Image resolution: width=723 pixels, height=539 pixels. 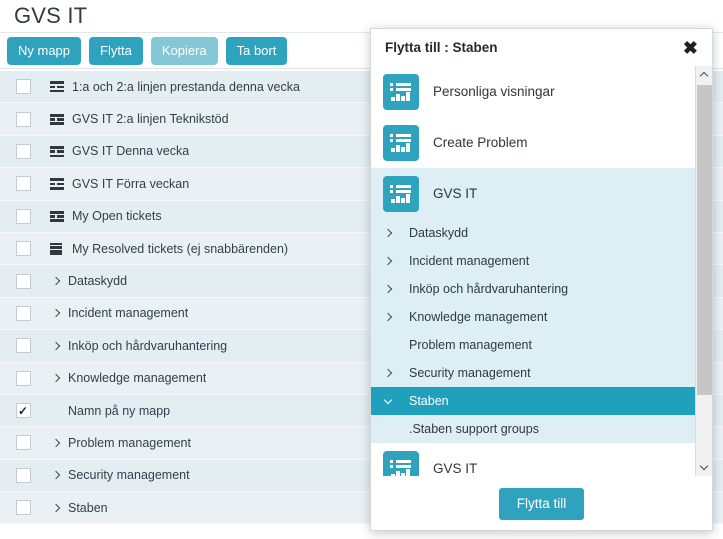 I want to click on dialog-tree-row: Security management, so click(x=533, y=373).